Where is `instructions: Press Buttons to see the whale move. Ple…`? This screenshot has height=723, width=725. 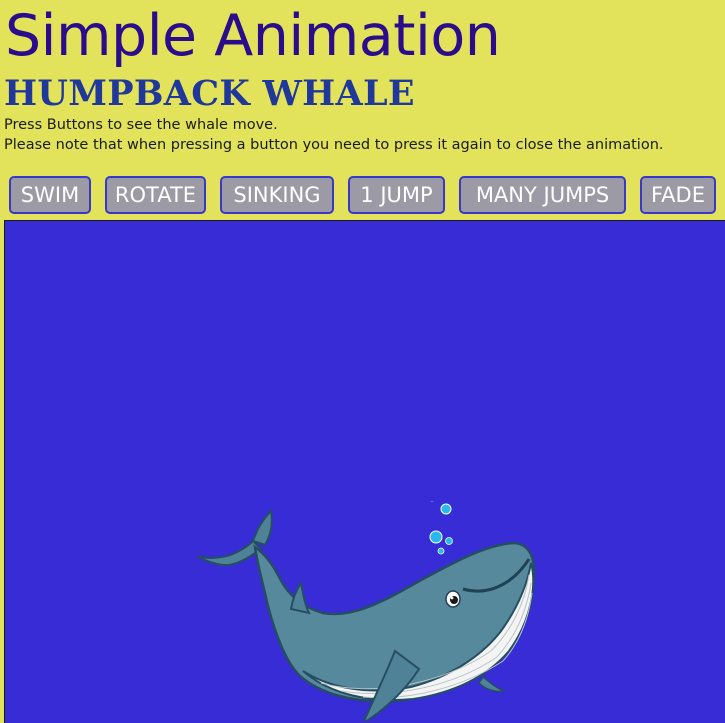 instructions: Press Buttons to see the whale move. Ple… is located at coordinates (334, 135).